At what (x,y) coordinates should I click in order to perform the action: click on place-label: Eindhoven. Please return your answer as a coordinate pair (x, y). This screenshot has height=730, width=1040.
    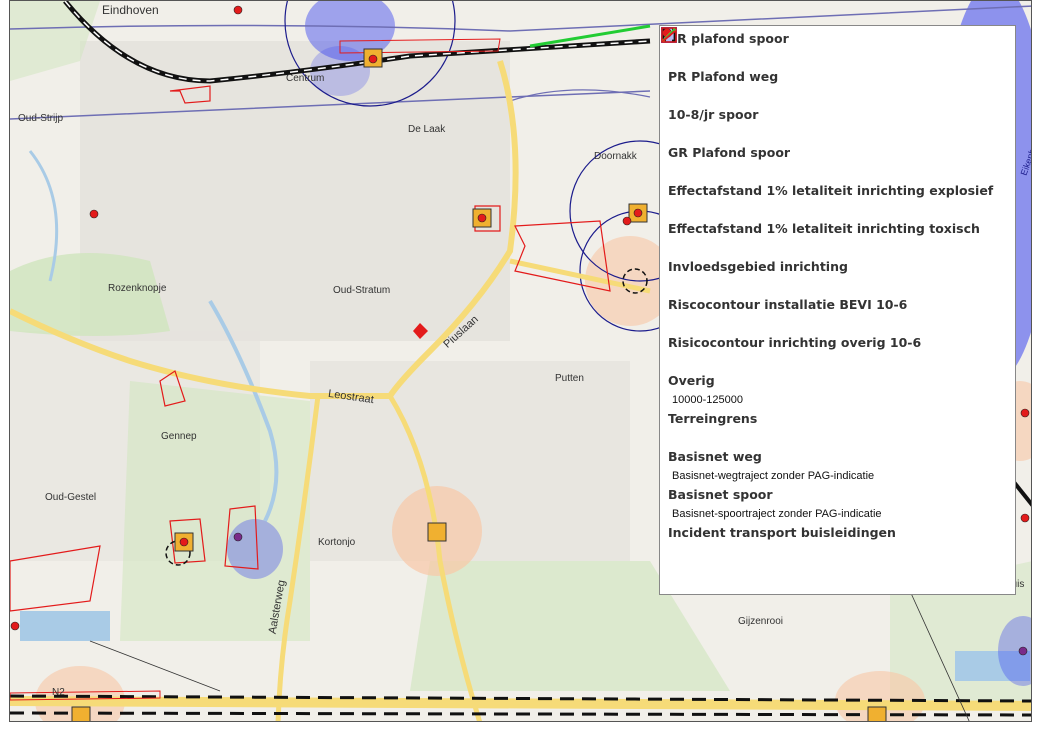
    Looking at the image, I should click on (130, 10).